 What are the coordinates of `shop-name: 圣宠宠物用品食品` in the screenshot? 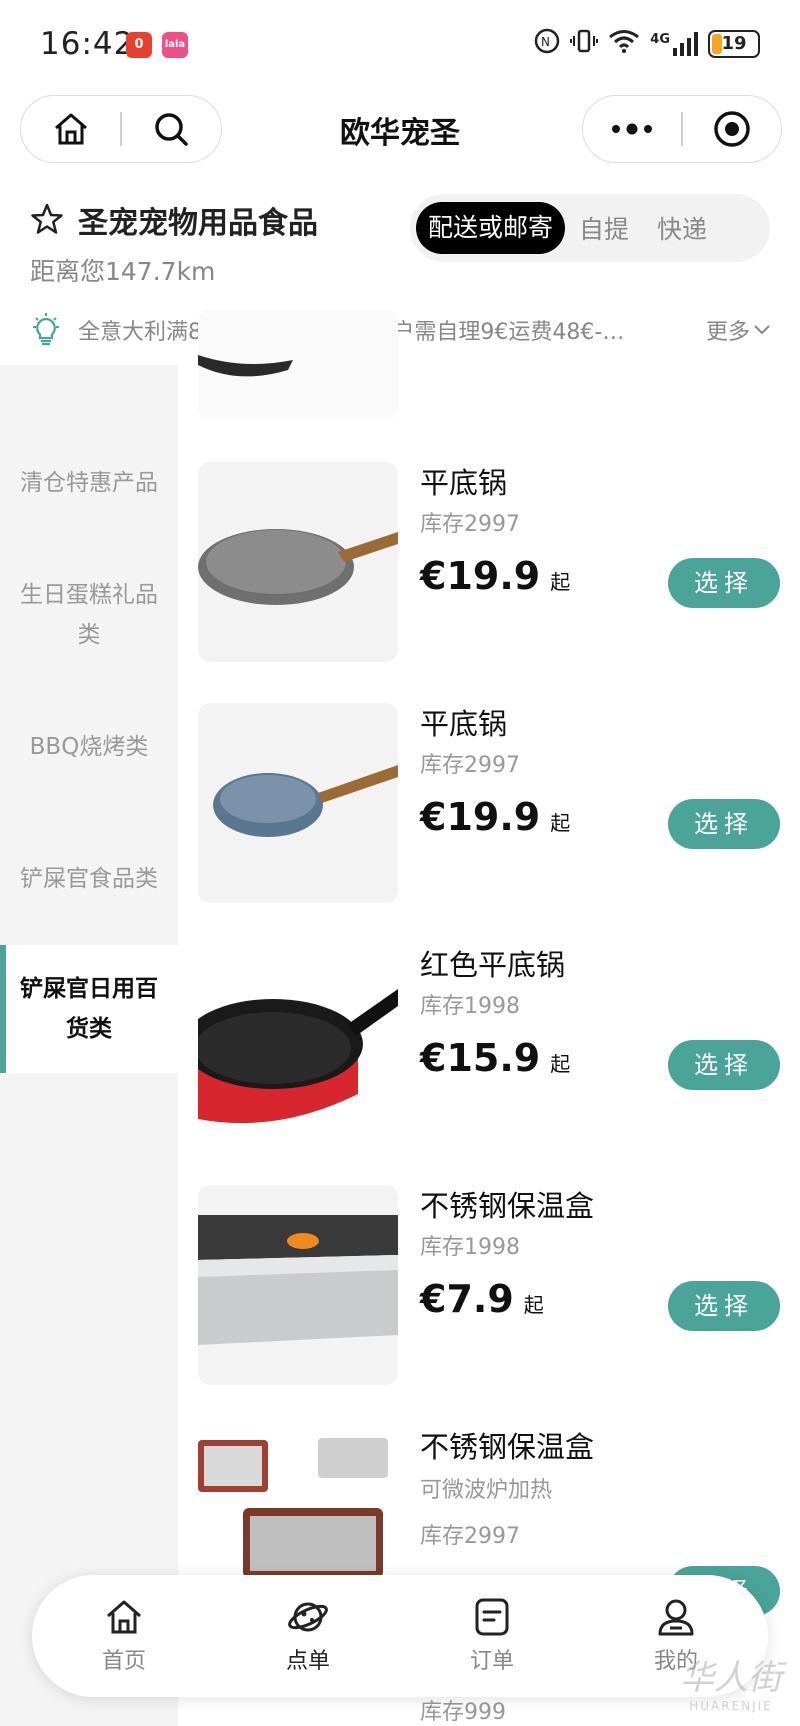 It's located at (198, 223).